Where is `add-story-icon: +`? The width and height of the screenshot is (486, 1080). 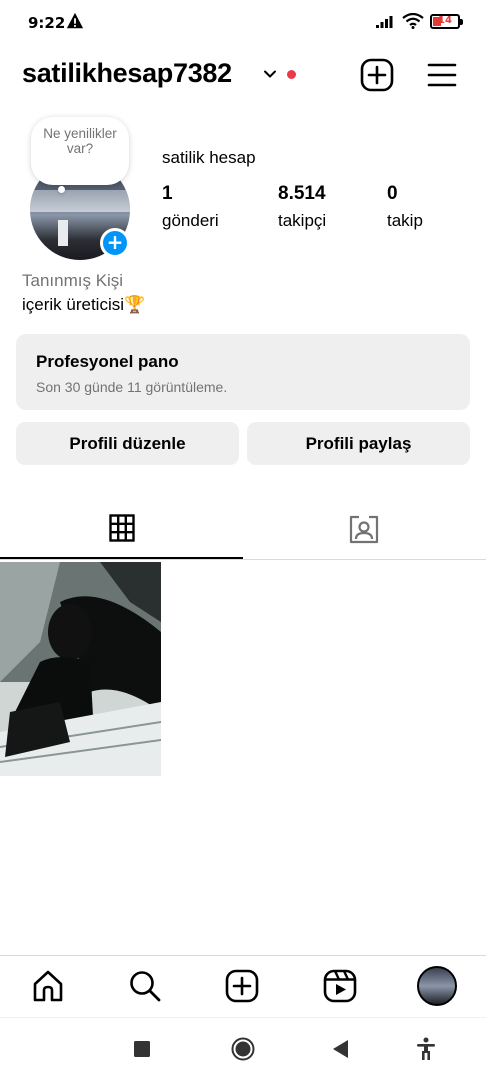 add-story-icon: + is located at coordinates (115, 243).